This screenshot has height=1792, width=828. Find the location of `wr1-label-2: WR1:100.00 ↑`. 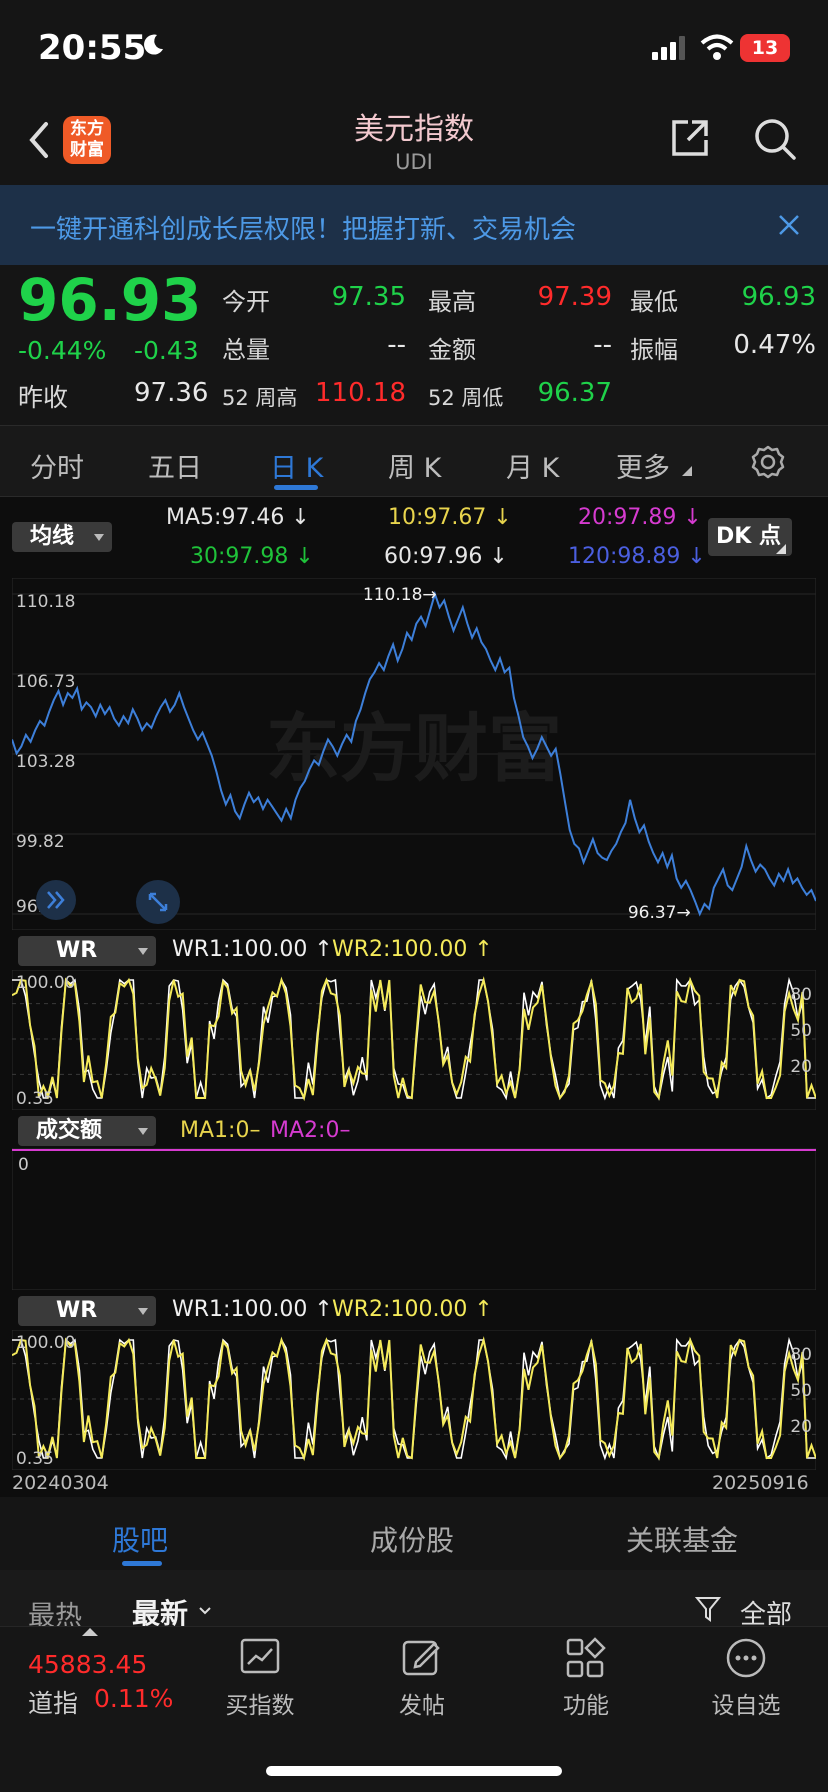

wr1-label-2: WR1:100.00 ↑ is located at coordinates (252, 1309).